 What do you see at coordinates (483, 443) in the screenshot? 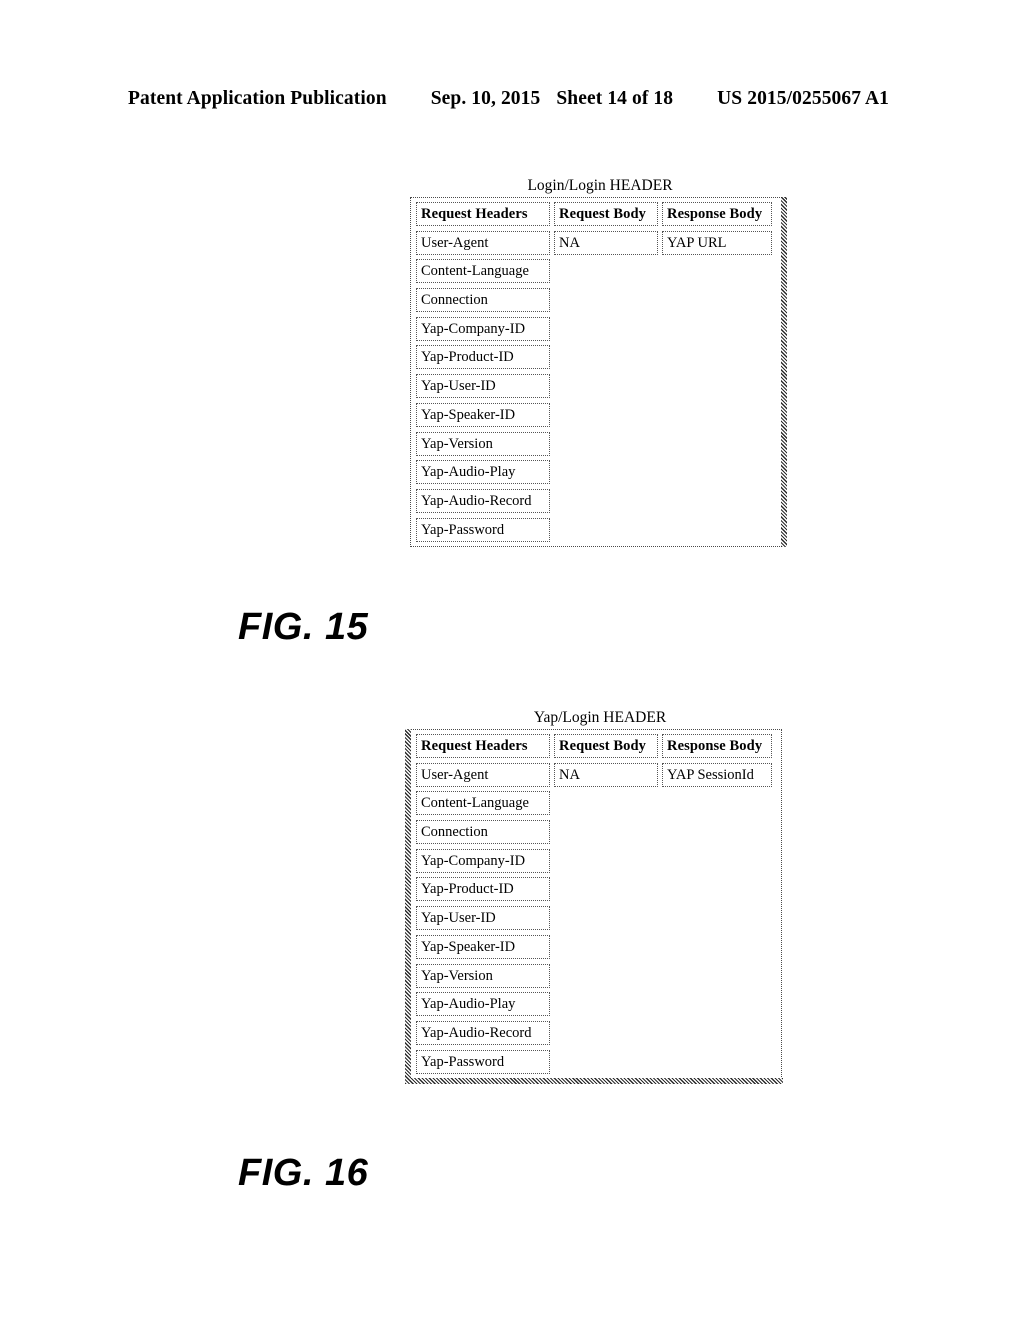
I see `request-header-cell: Yap-Version` at bounding box center [483, 443].